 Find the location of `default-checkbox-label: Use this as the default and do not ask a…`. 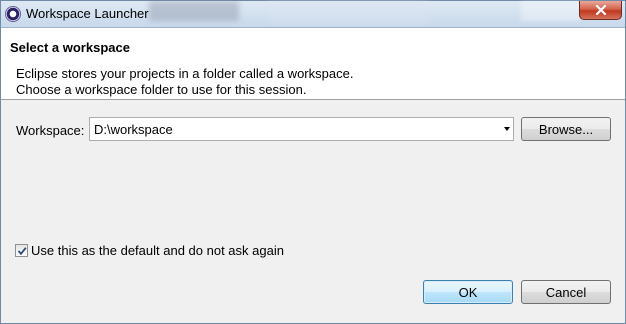

default-checkbox-label: Use this as the default and do not ask a… is located at coordinates (157, 250).